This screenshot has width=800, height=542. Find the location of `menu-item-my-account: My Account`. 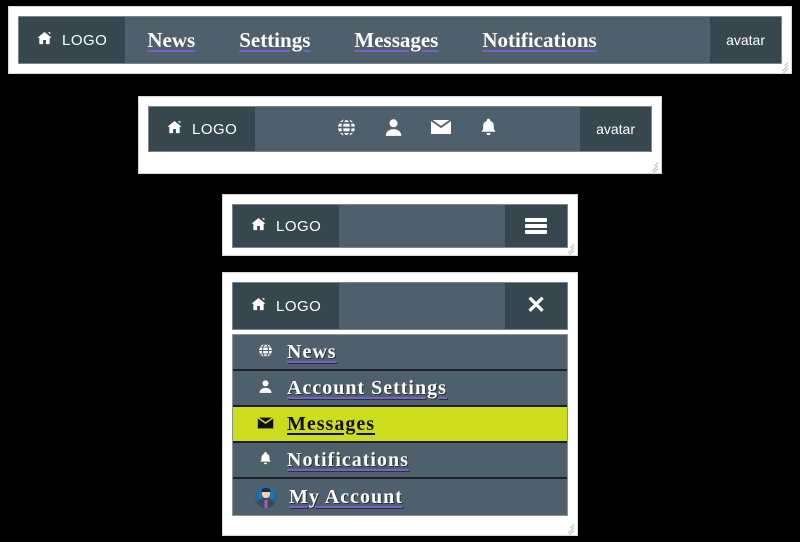

menu-item-my-account: My Account is located at coordinates (400, 497).